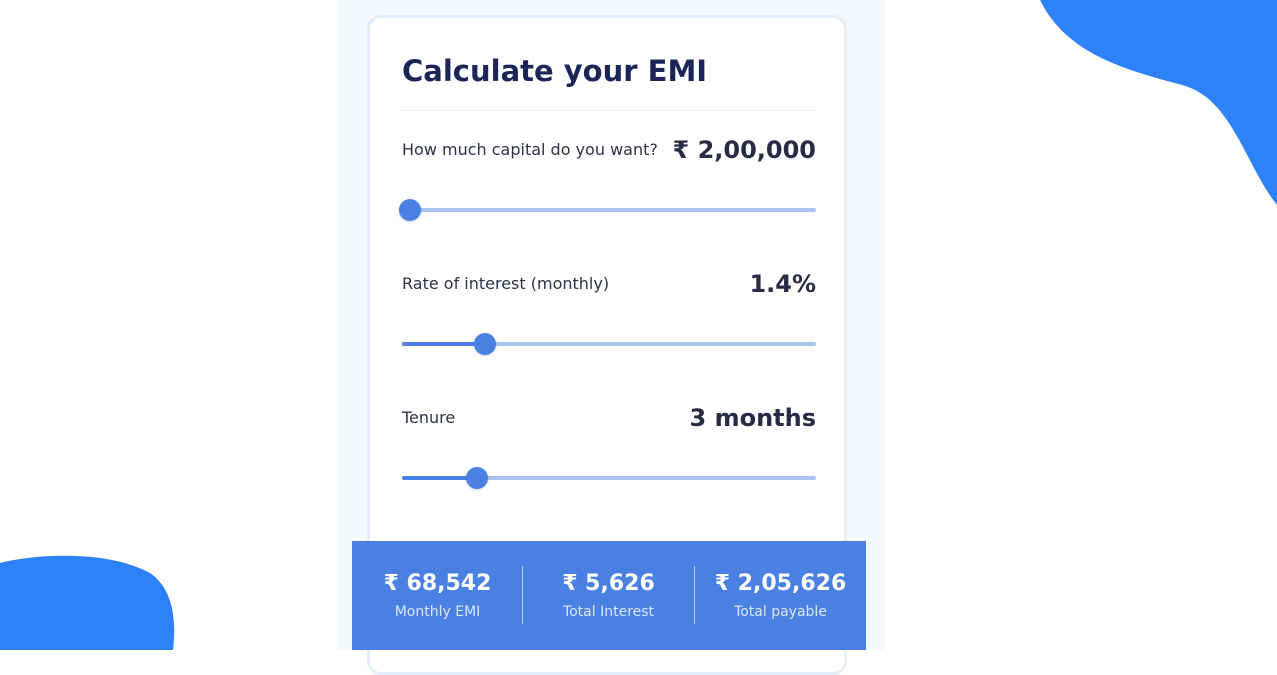 This screenshot has width=1277, height=675. I want to click on monthly-emi-result: ₹ 68,542 Monthly EMI, so click(437, 595).